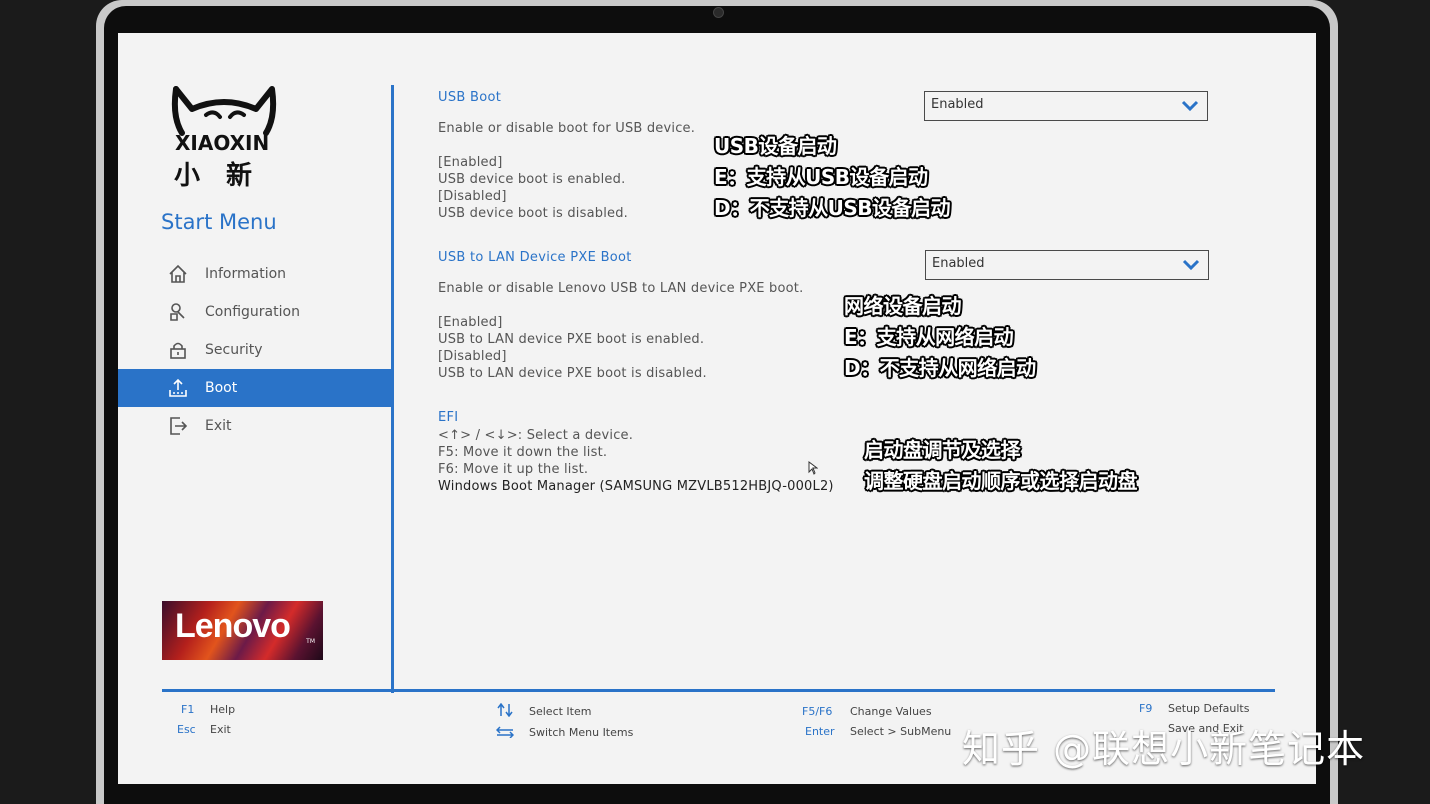 The width and height of the screenshot is (1430, 804). What do you see at coordinates (505, 732) in the screenshot?
I see `left-right-arrows-icon` at bounding box center [505, 732].